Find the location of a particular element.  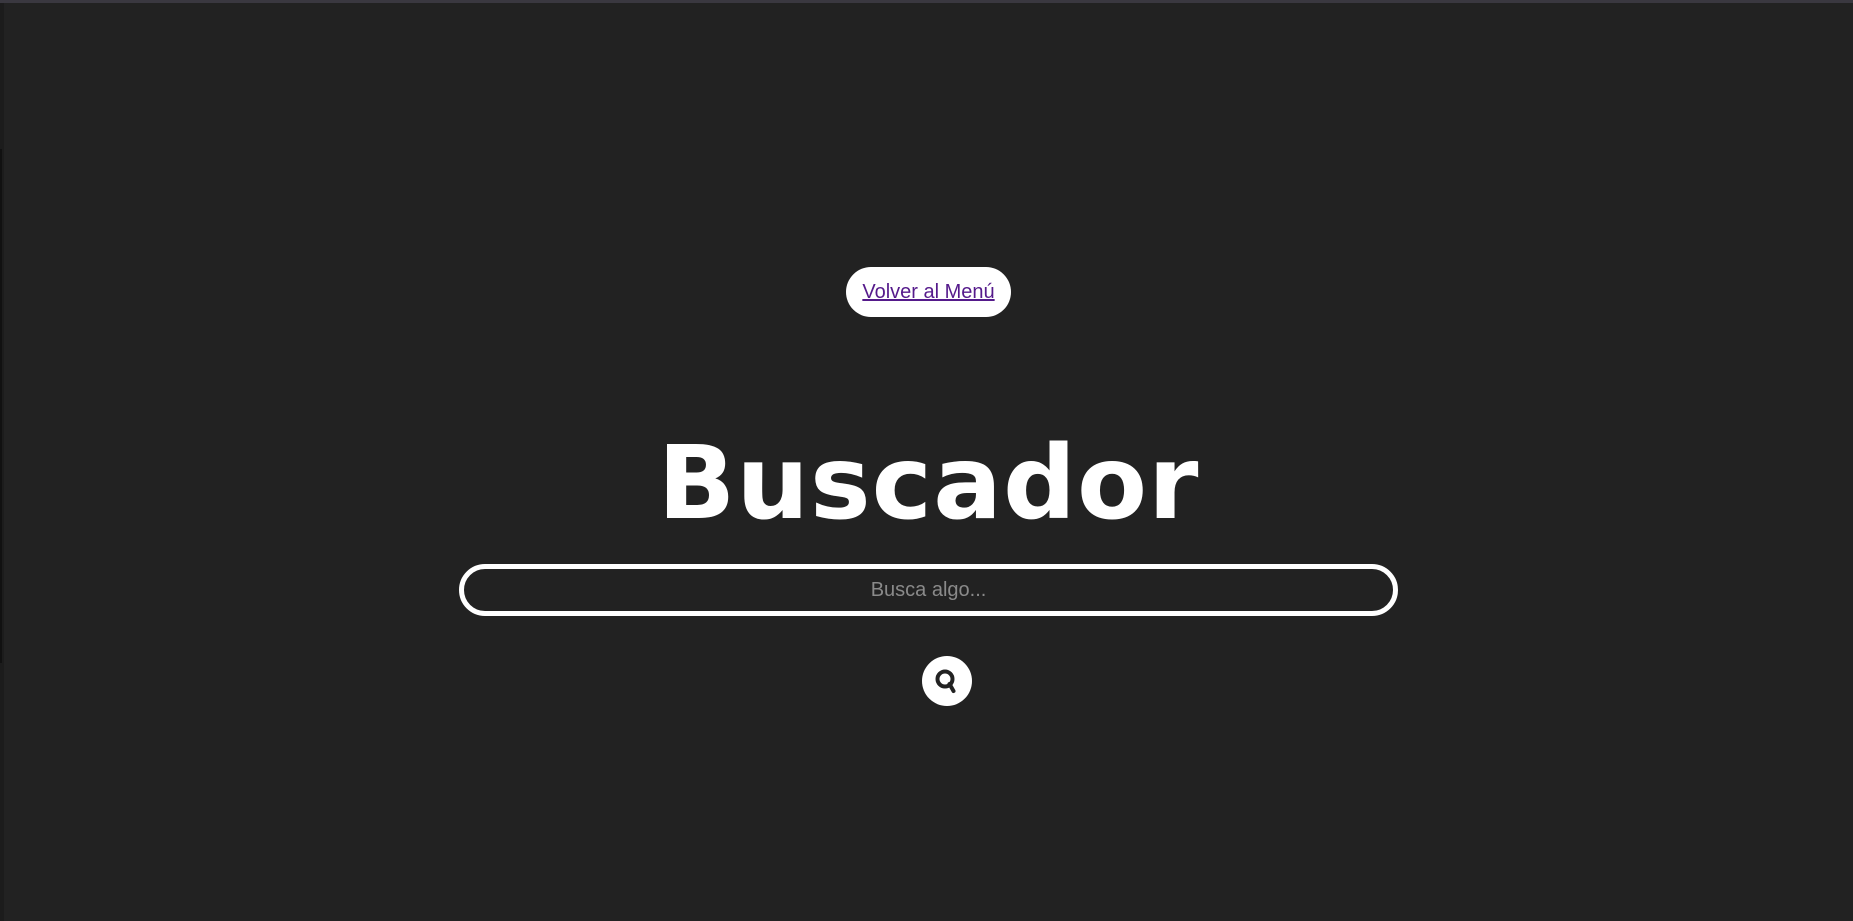

page-title: Buscador is located at coordinates (928, 483).